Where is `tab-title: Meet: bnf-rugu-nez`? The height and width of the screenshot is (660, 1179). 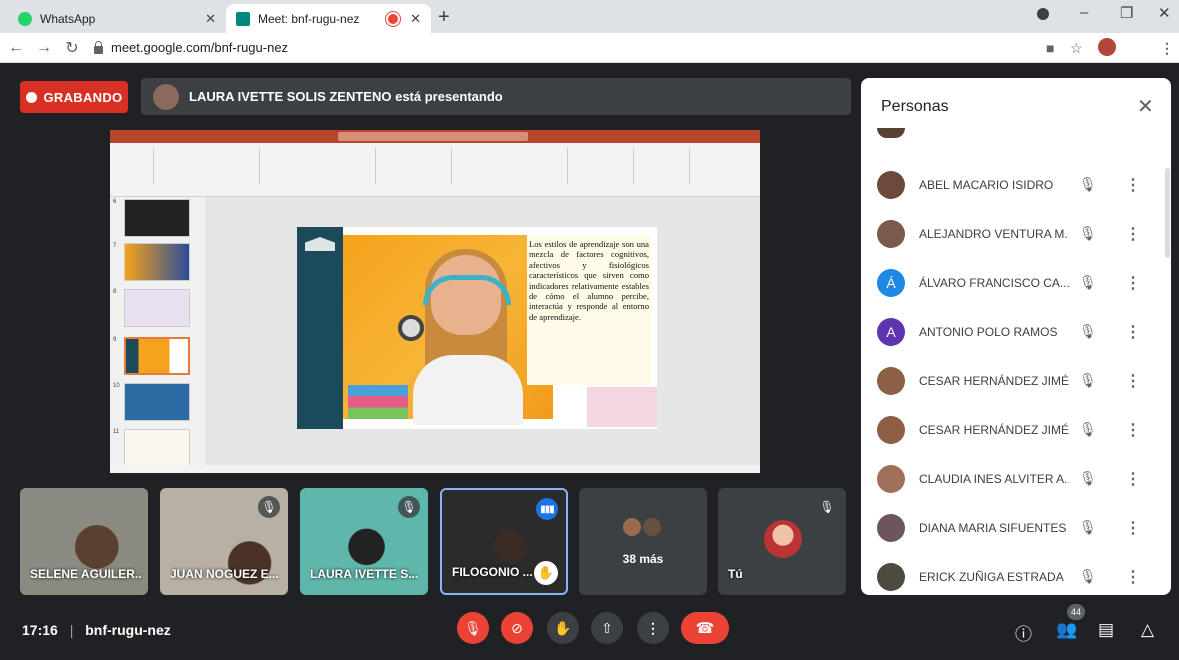 tab-title: Meet: bnf-rugu-nez is located at coordinates (309, 18).